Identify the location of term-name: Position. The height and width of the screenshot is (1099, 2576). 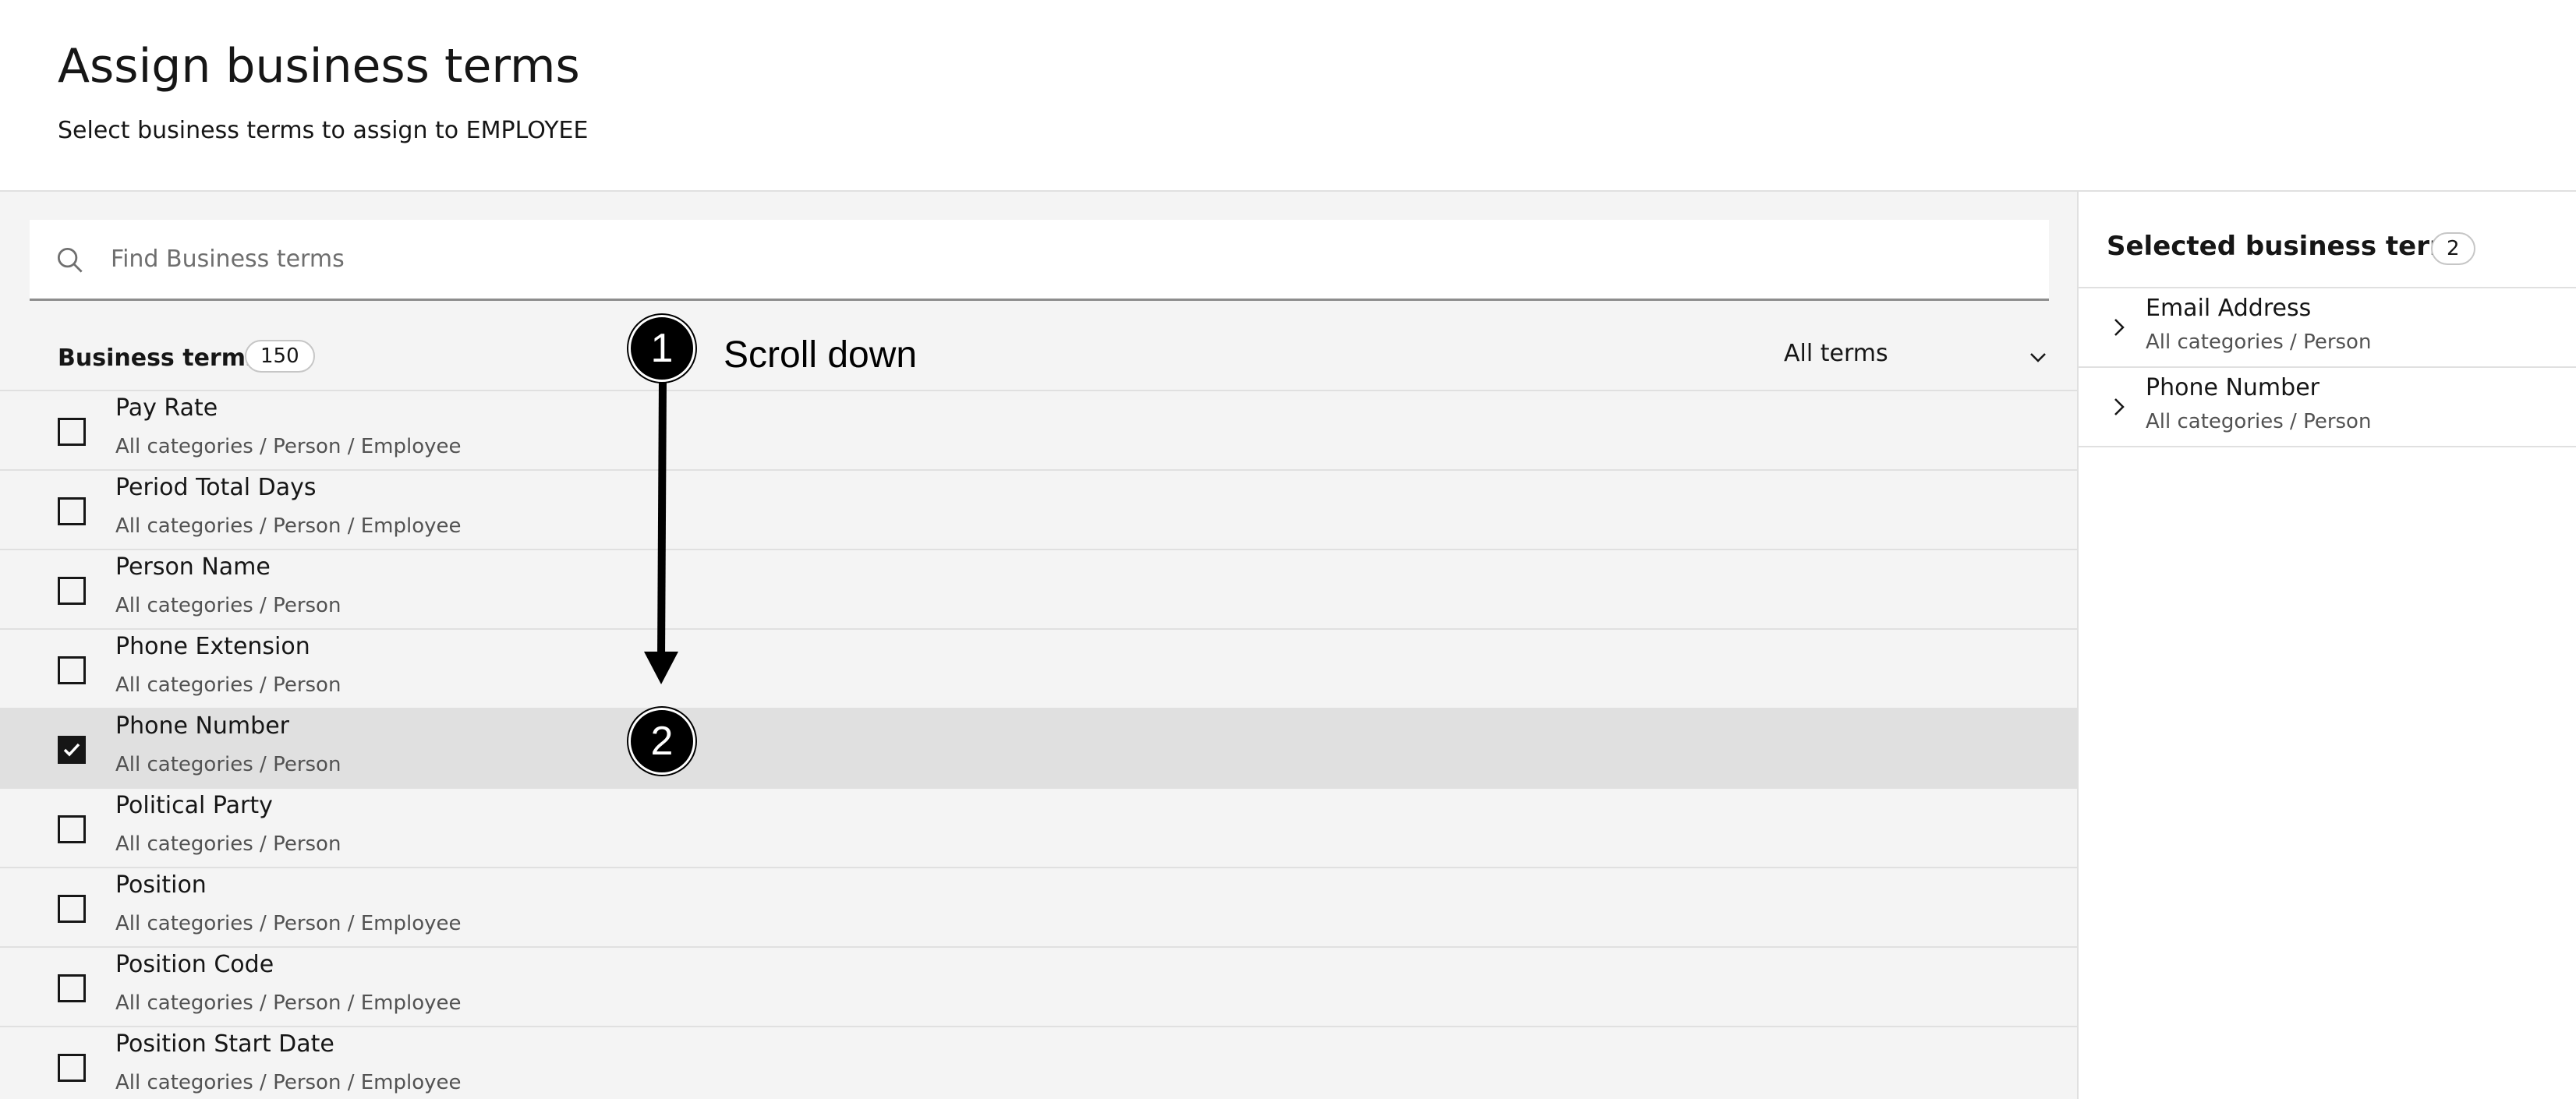
(161, 885).